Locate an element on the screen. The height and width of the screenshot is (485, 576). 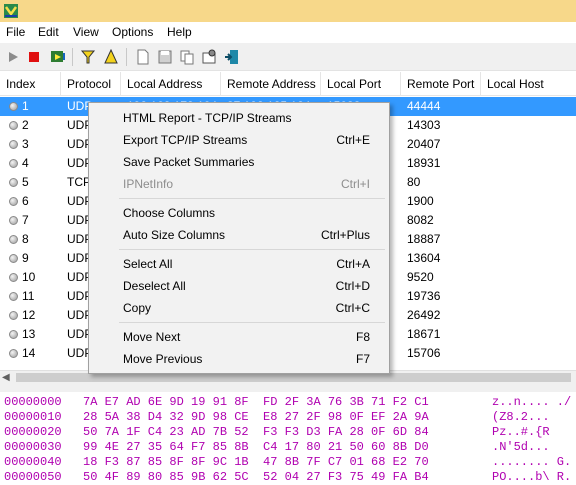
scroll-thumb is located at coordinates (293, 377).